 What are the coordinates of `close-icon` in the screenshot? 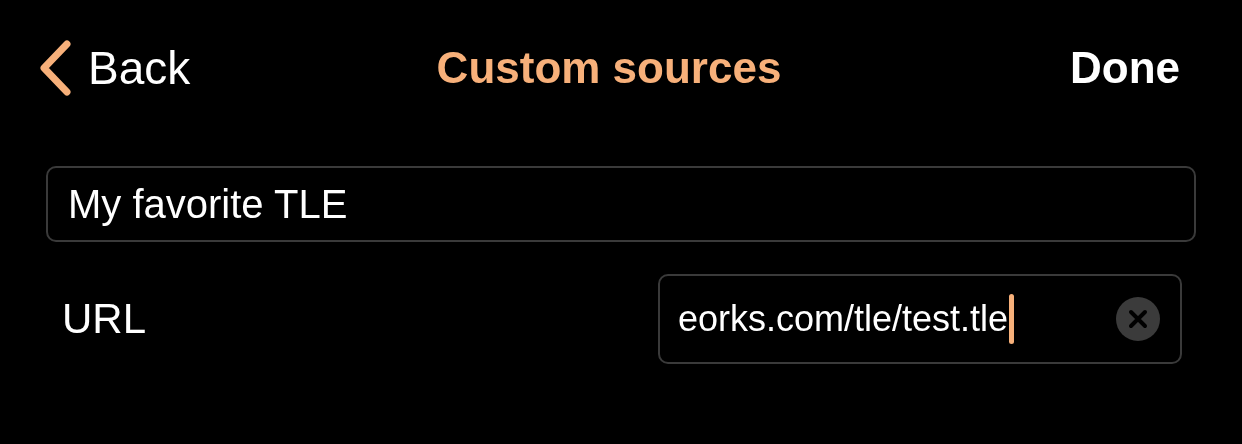 It's located at (1138, 319).